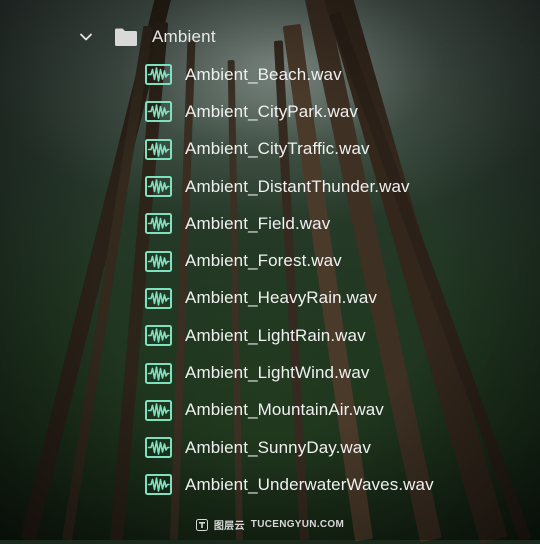 This screenshot has width=540, height=544. I want to click on file-name: Ambient_LightWind.wav, so click(277, 373).